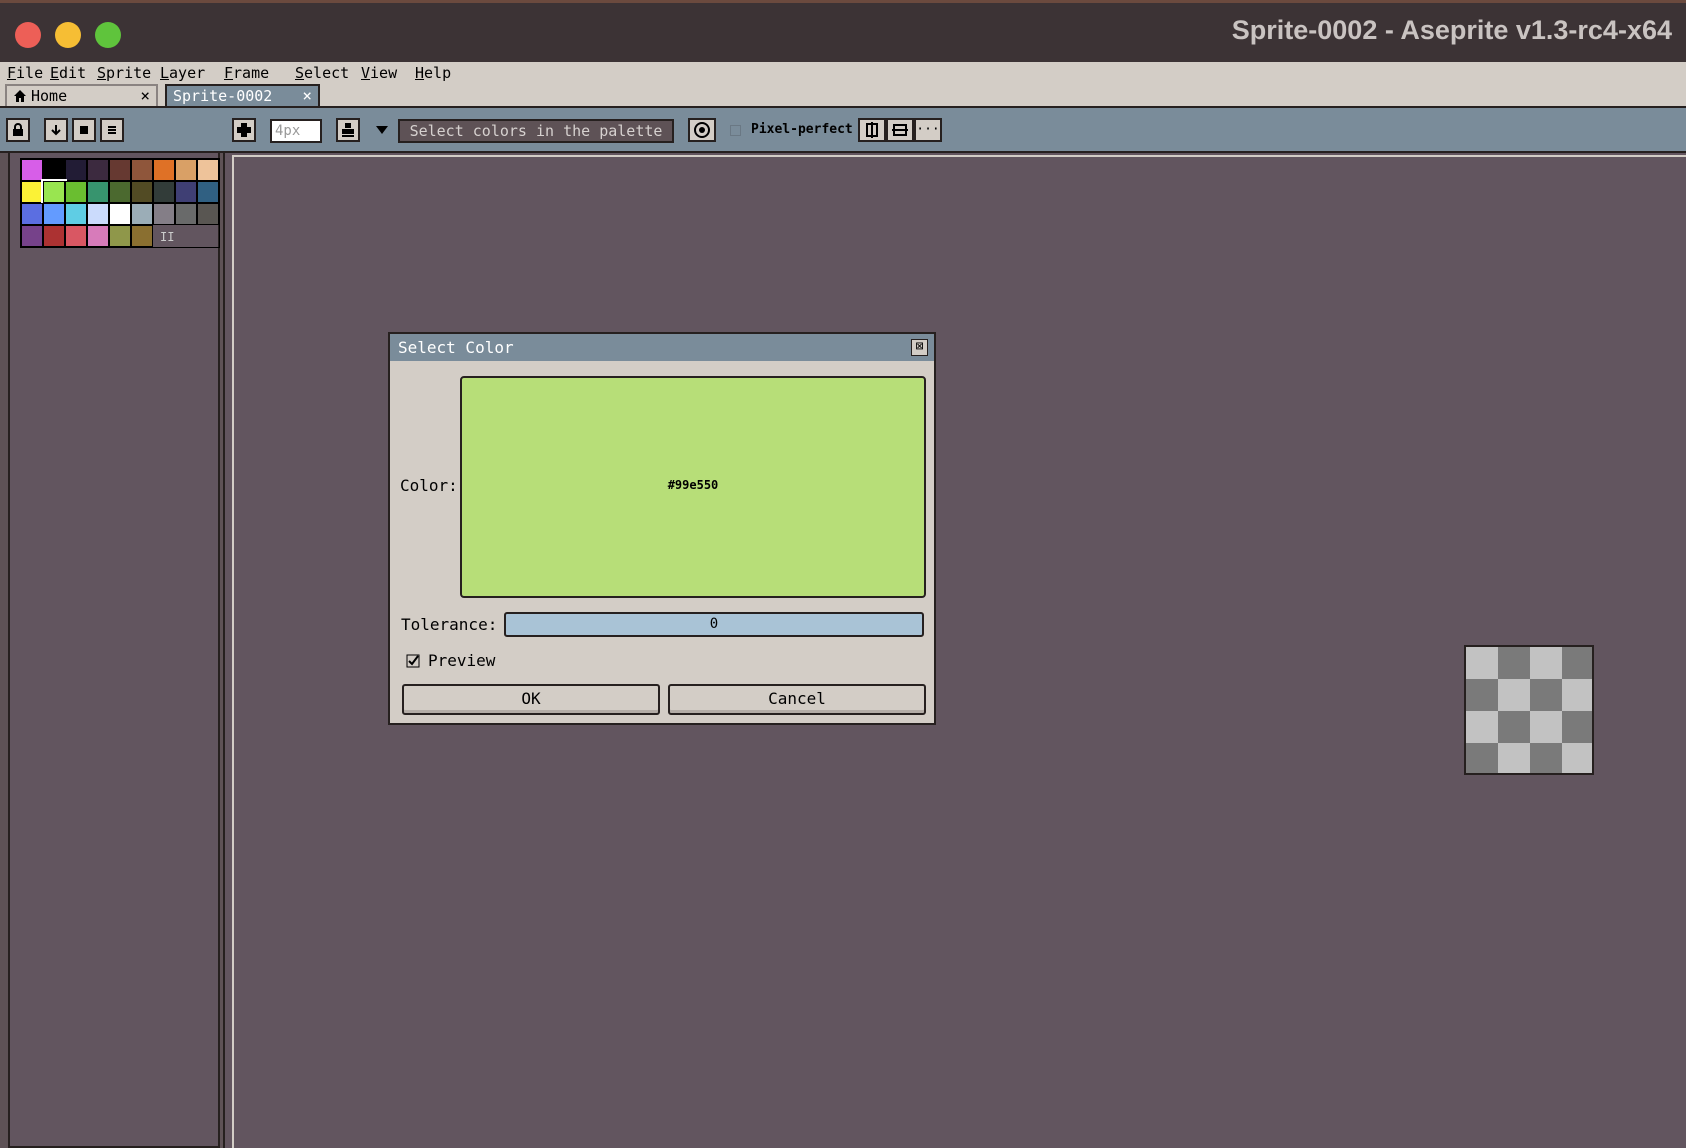  Describe the element at coordinates (145, 95) in the screenshot. I see `tab-home-close-icon: ×` at that location.